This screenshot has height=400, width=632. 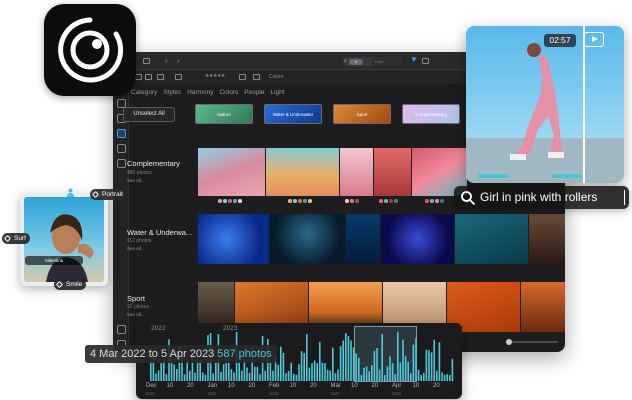 What do you see at coordinates (584, 104) in the screenshot?
I see `video-scrubber` at bounding box center [584, 104].